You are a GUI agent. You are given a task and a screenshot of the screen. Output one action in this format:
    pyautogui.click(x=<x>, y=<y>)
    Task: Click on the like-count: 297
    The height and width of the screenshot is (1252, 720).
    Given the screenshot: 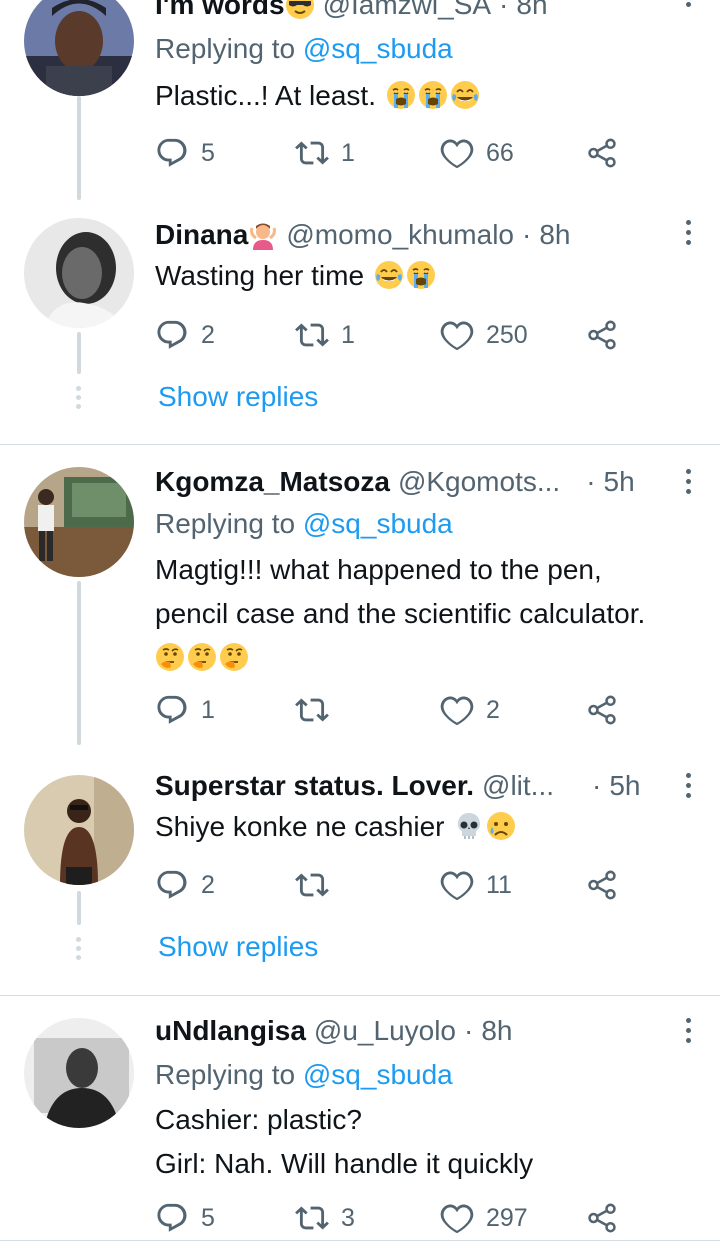 What is the action you would take?
    pyautogui.click(x=507, y=1217)
    